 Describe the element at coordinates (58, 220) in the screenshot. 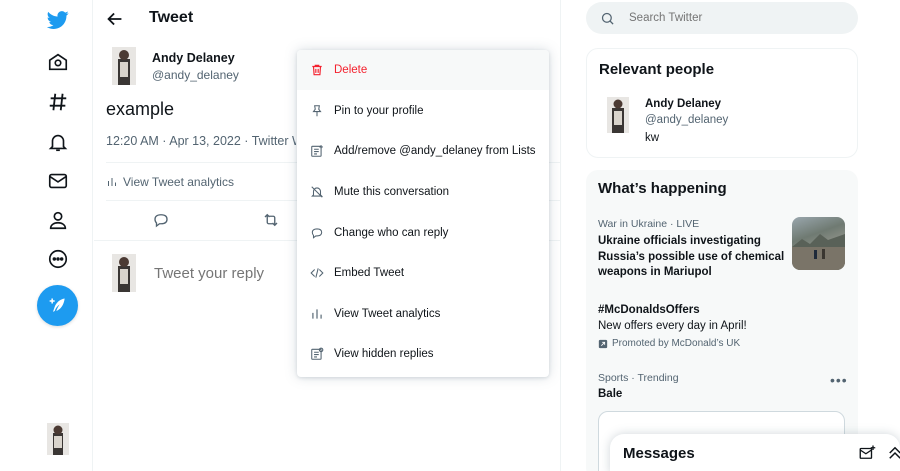

I see `profile-icon` at that location.